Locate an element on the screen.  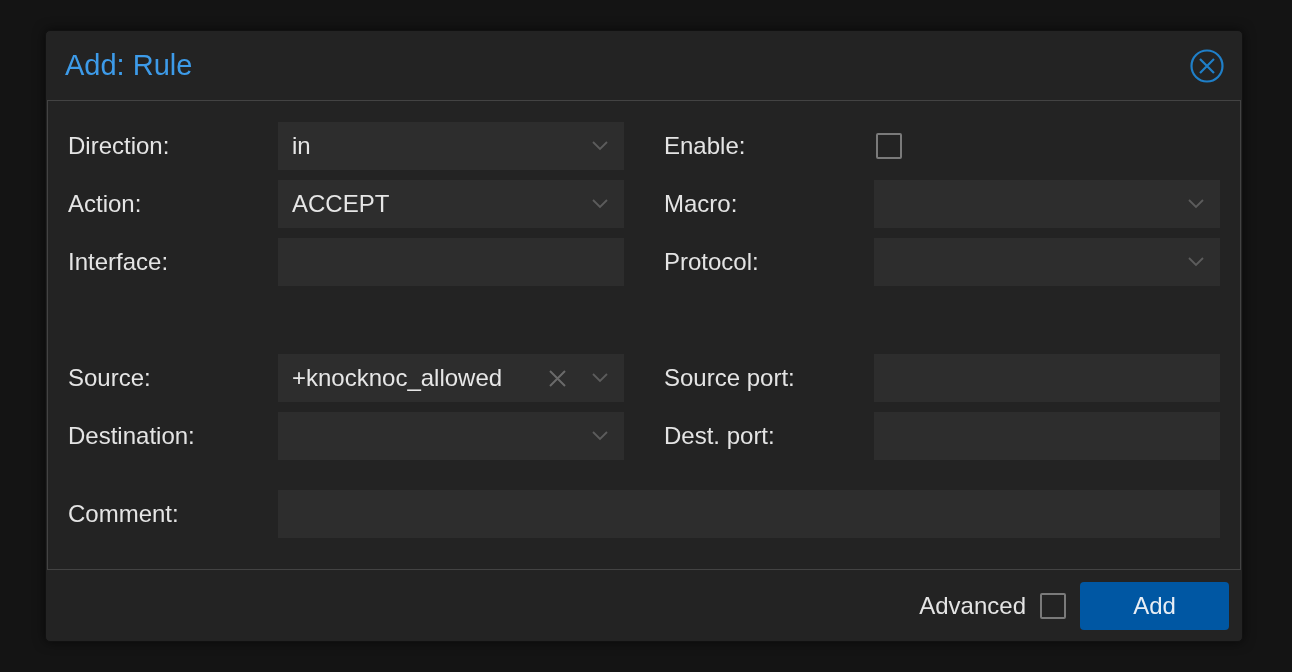
dropdown-field: +knocknoc_allowed is located at coordinates (451, 378).